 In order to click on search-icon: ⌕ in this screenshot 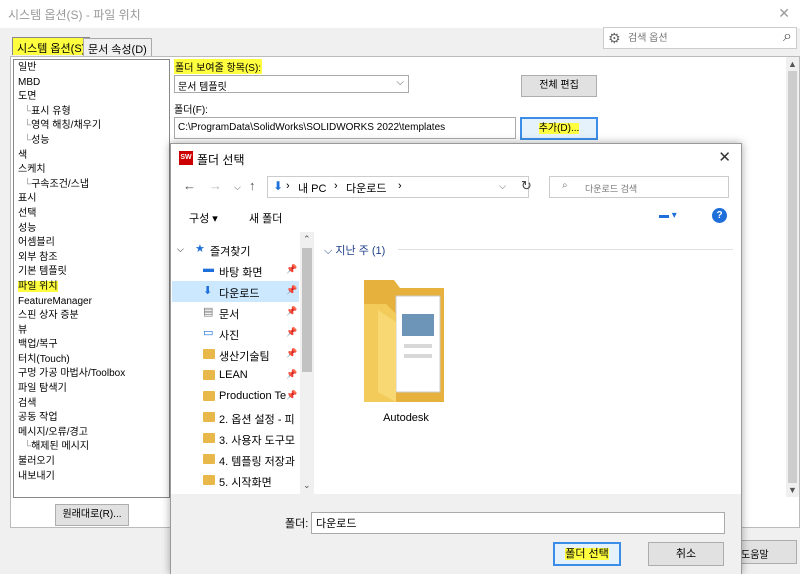, I will do `click(787, 37)`.